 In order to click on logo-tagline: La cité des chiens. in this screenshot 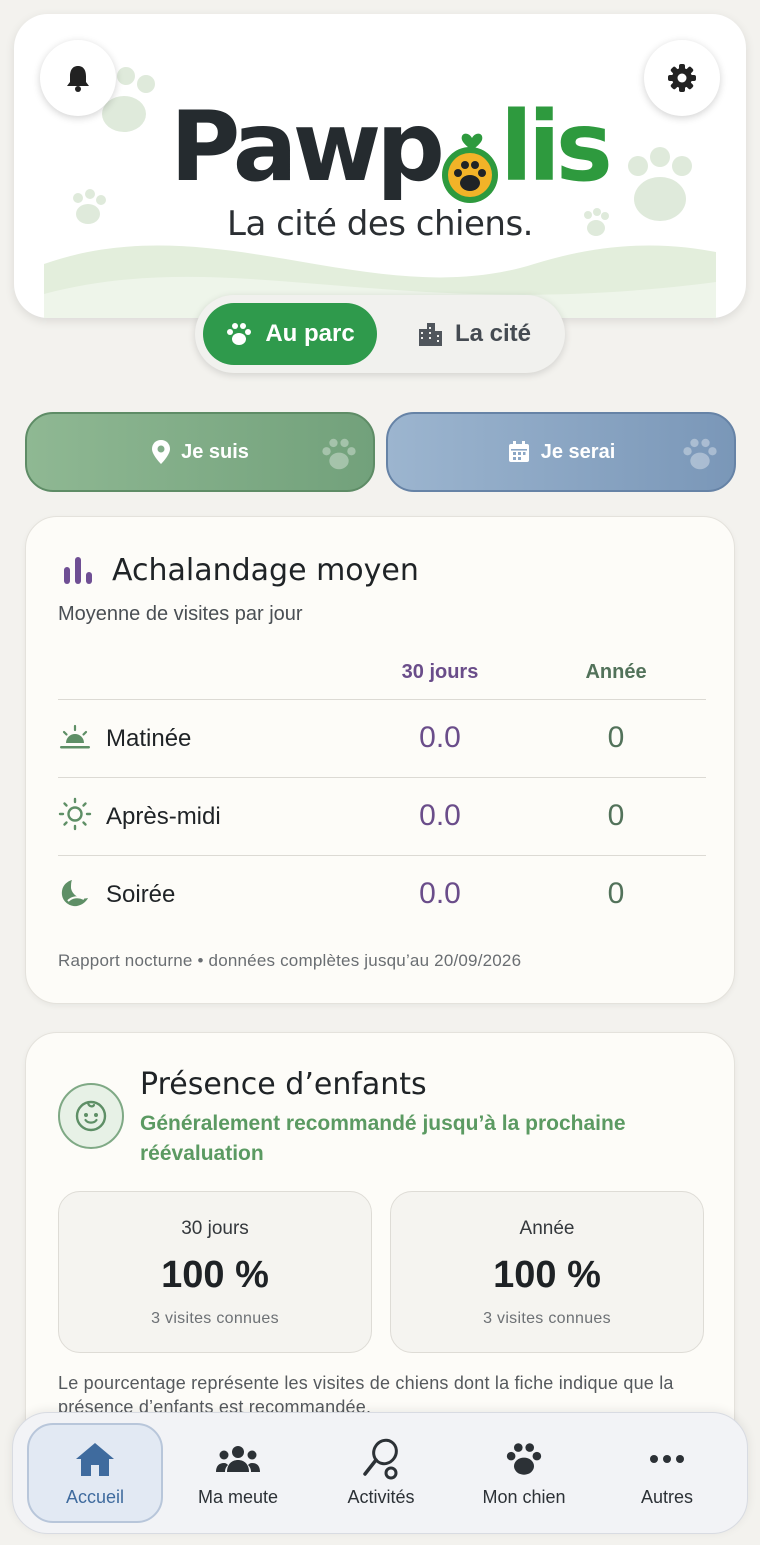, I will do `click(380, 224)`.